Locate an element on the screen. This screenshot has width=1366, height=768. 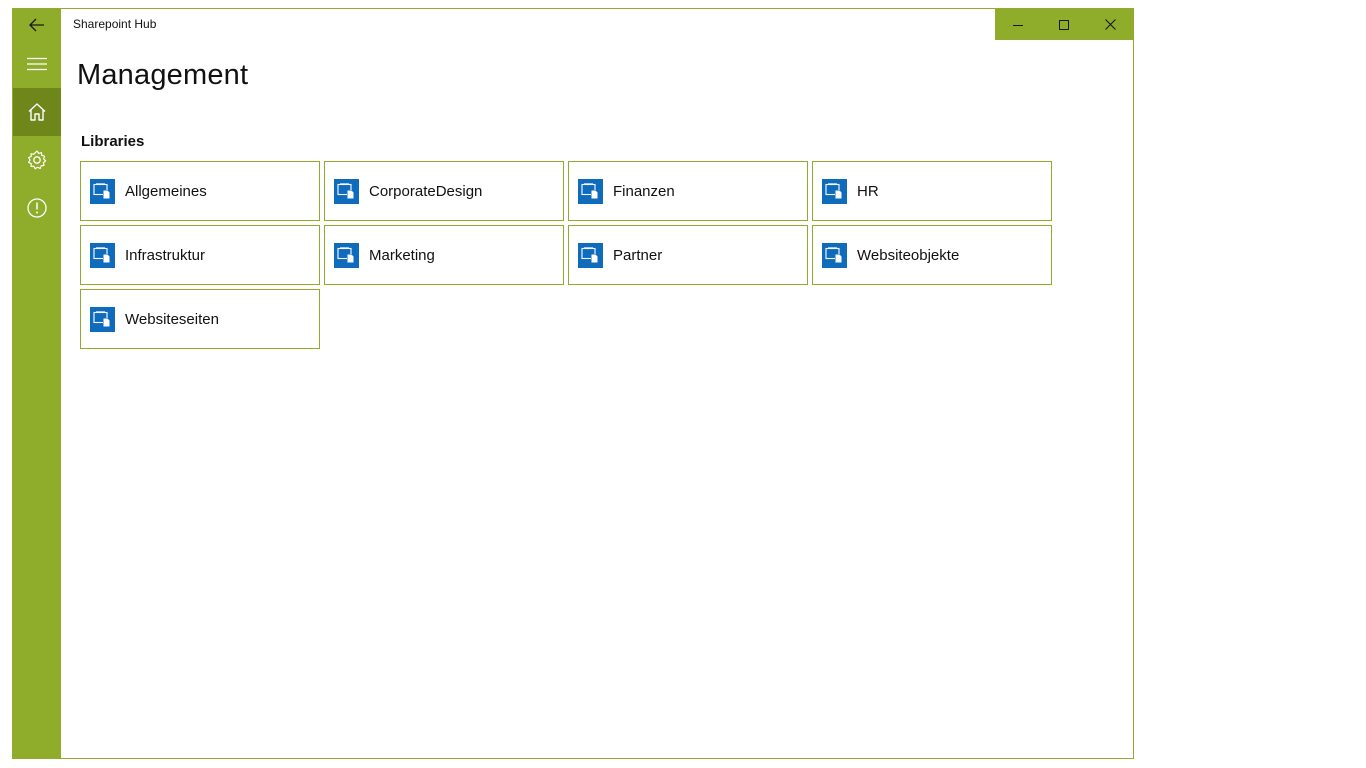
title-bar: Sharepoint Hub is located at coordinates (597, 24).